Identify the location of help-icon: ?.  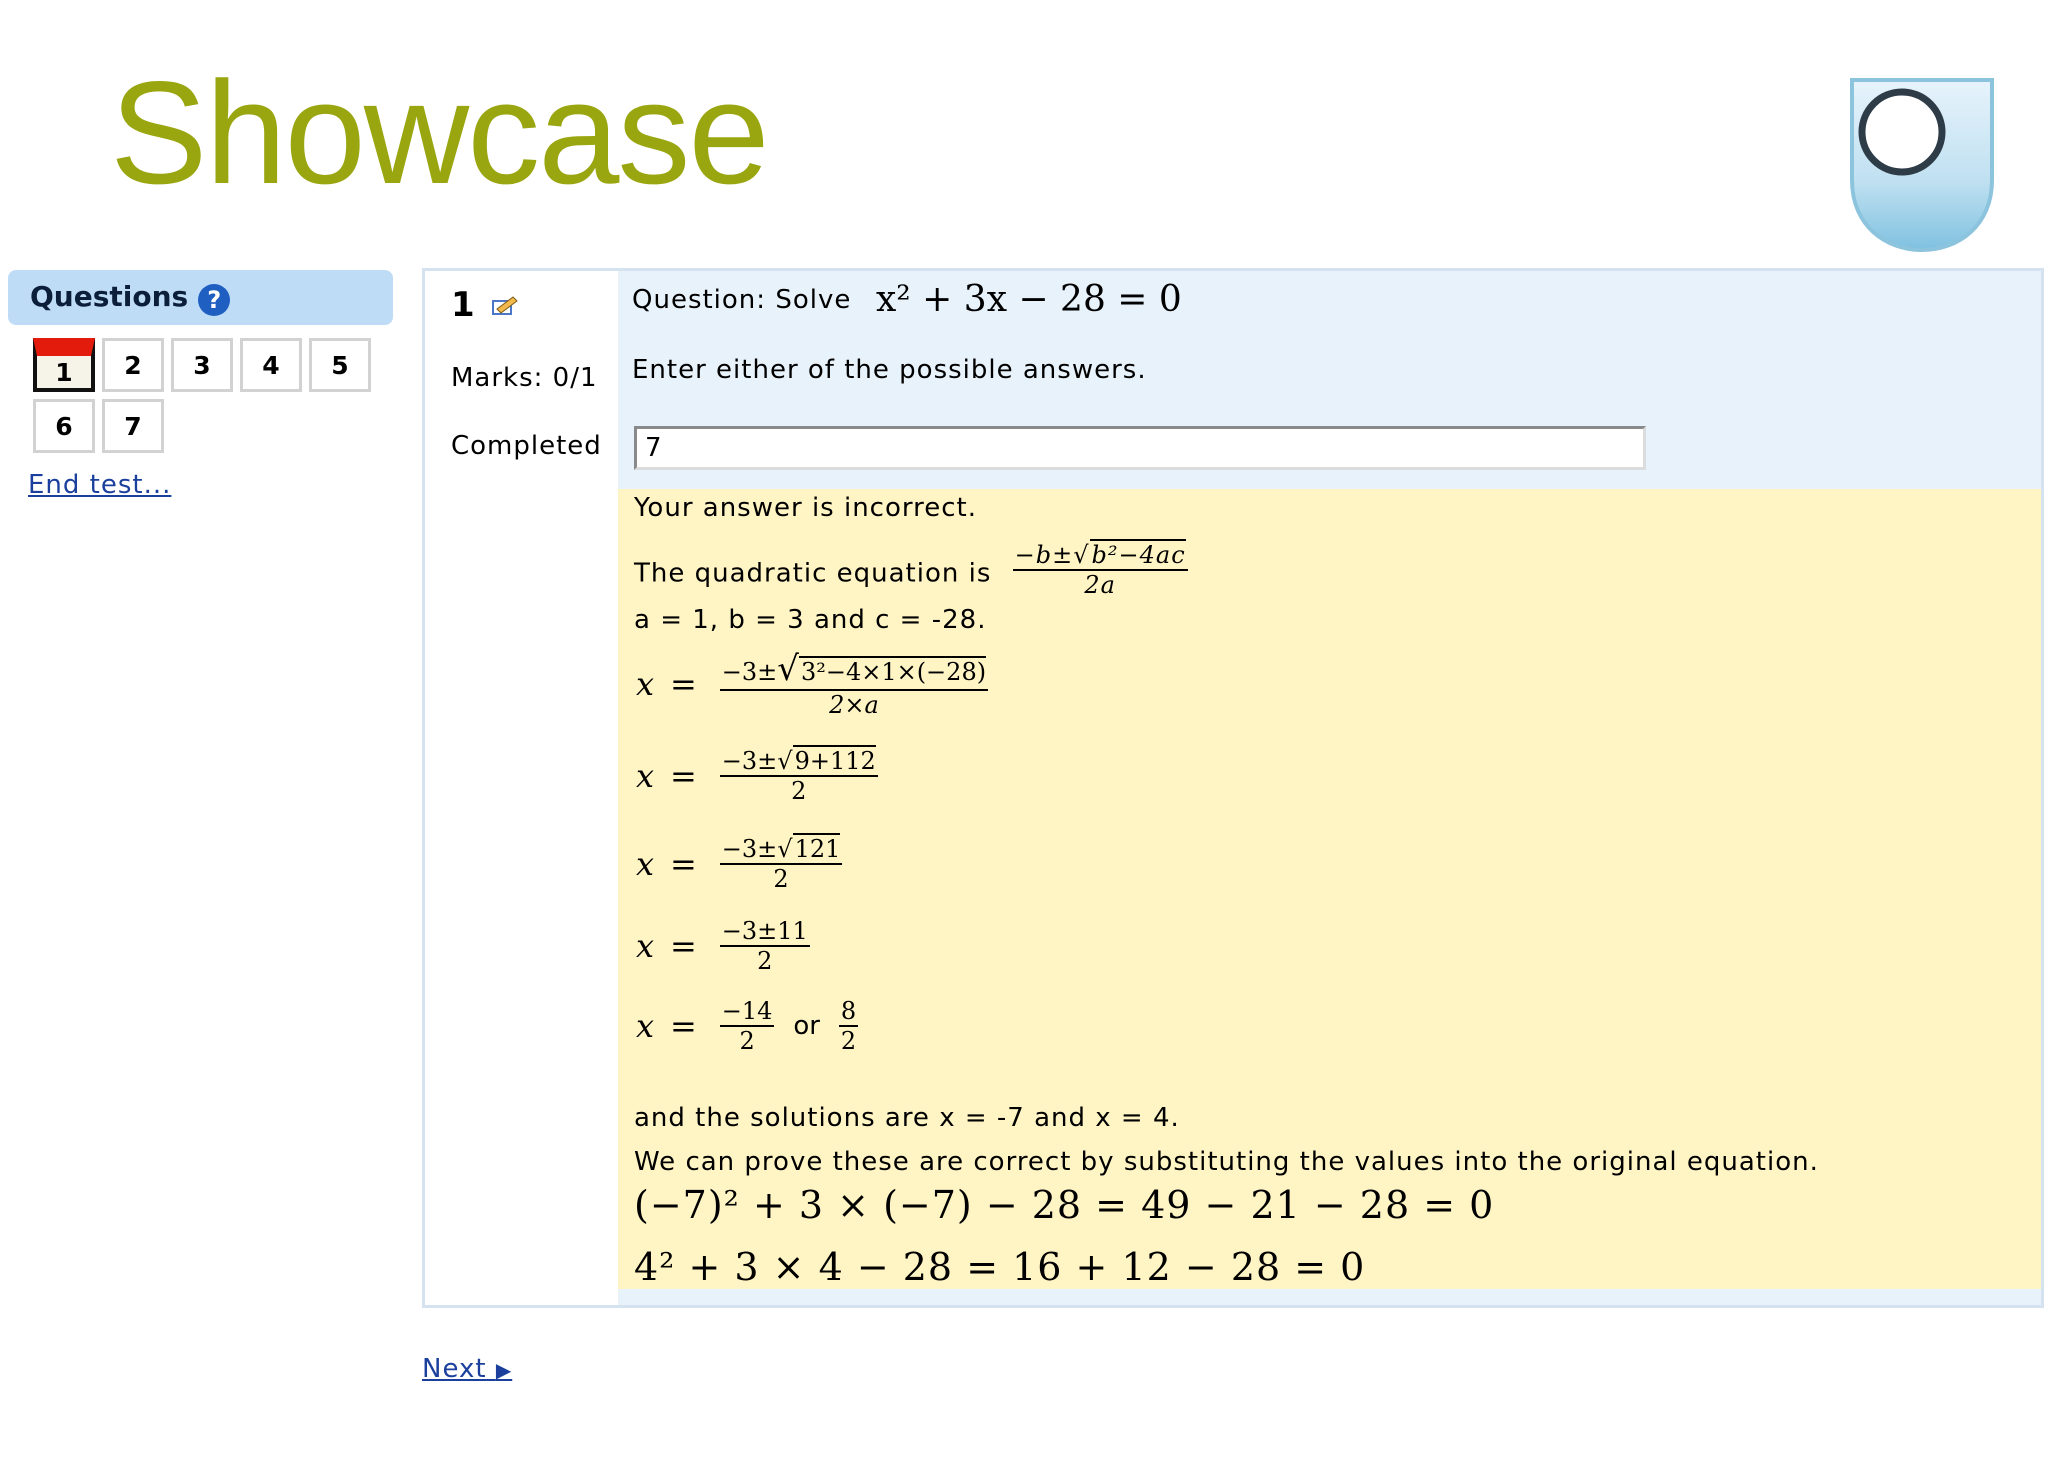
(214, 300).